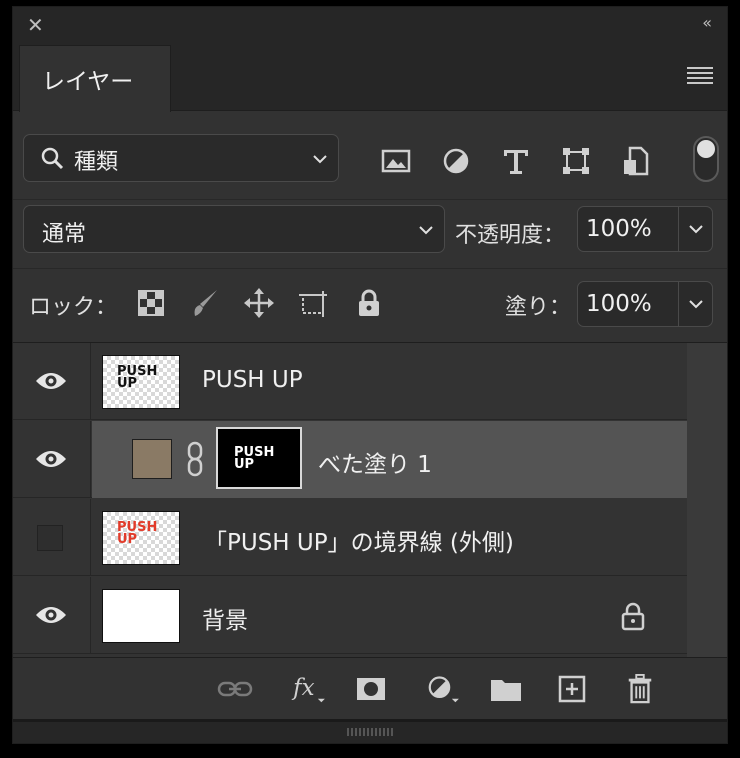 The image size is (740, 758). I want to click on smart-object-filter-icon, so click(636, 161).